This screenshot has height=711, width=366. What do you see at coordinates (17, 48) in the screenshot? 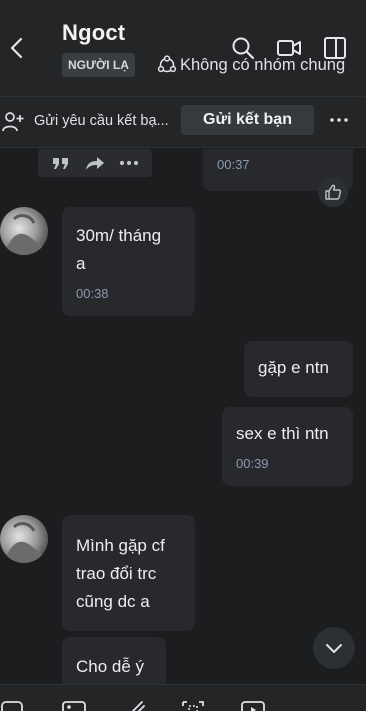
I see `back-arrow-icon` at bounding box center [17, 48].